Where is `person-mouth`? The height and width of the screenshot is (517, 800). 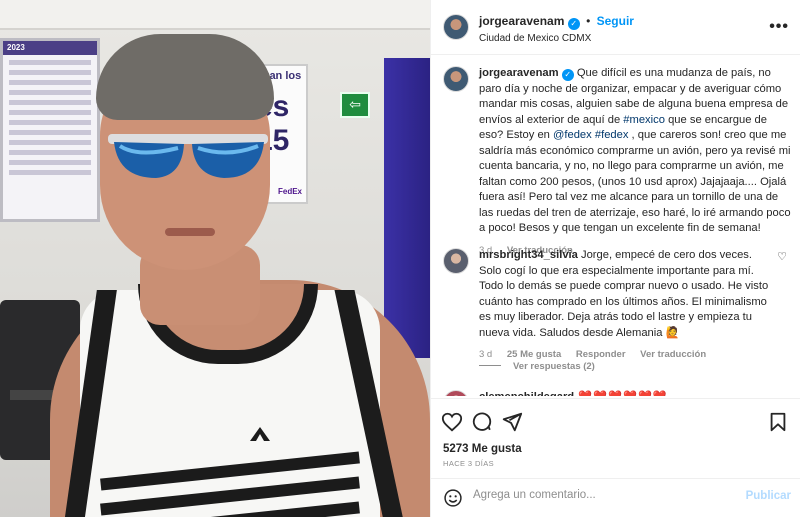 person-mouth is located at coordinates (190, 232).